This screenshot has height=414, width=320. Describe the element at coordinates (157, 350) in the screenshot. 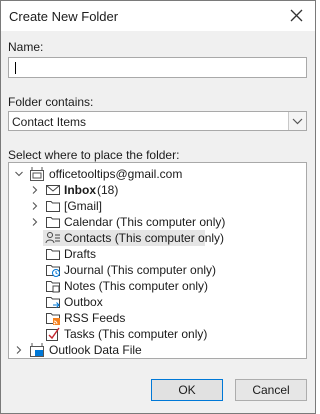

I see `tree-item-outlook-data-file: Outlook Data File` at that location.